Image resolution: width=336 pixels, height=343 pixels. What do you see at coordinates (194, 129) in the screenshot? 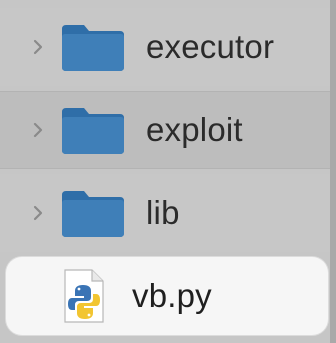
I see `item-label: exploit` at bounding box center [194, 129].